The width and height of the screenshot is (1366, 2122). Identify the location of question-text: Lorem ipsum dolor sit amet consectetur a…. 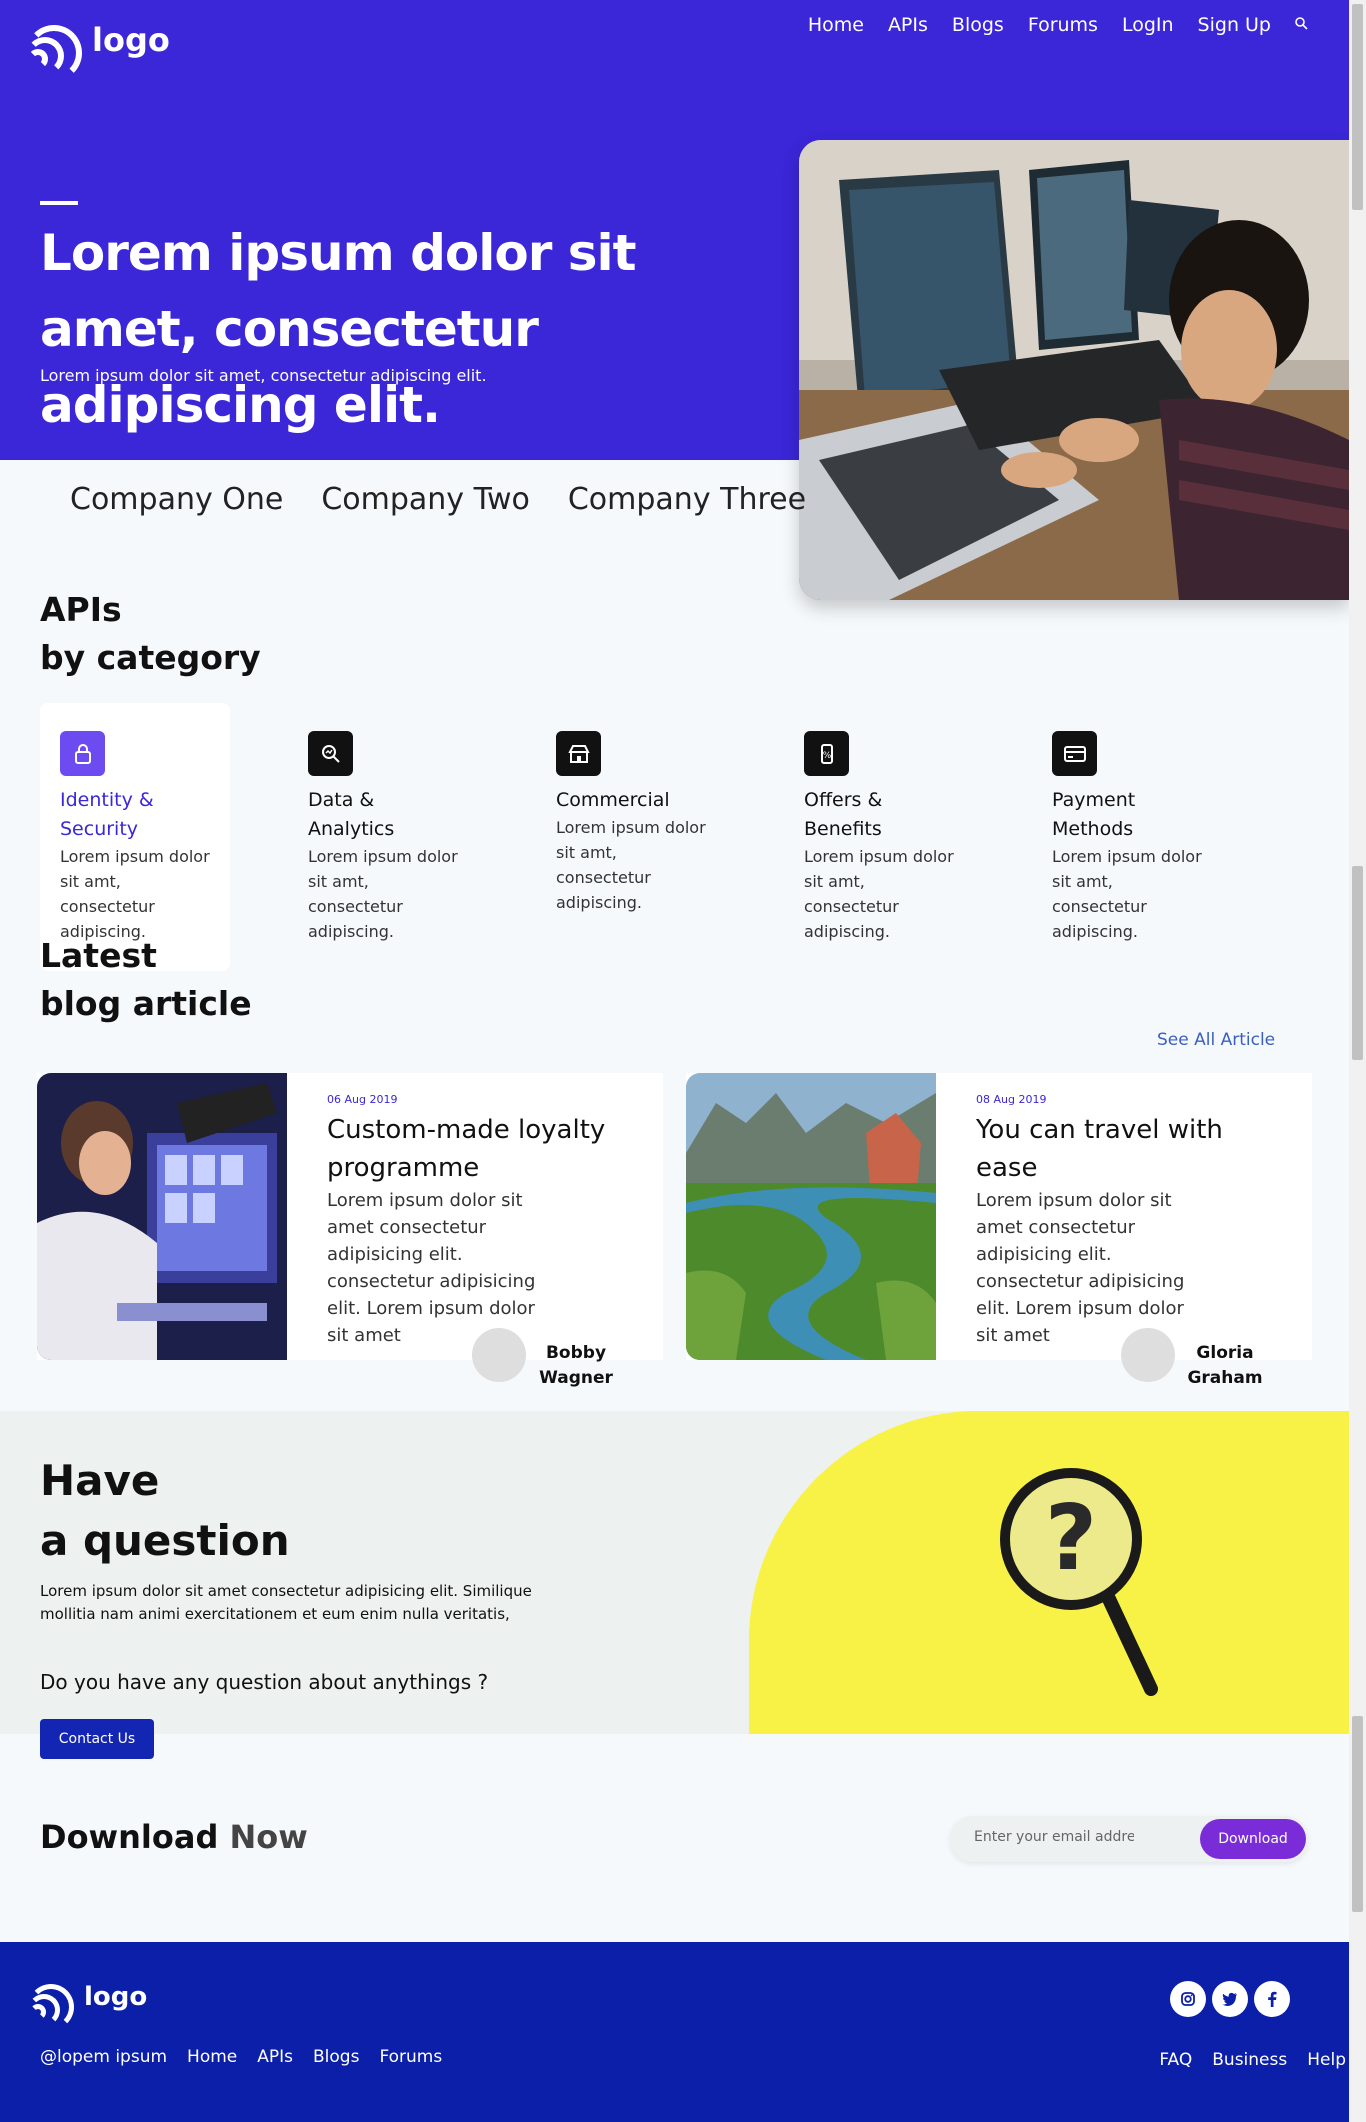
(286, 1602).